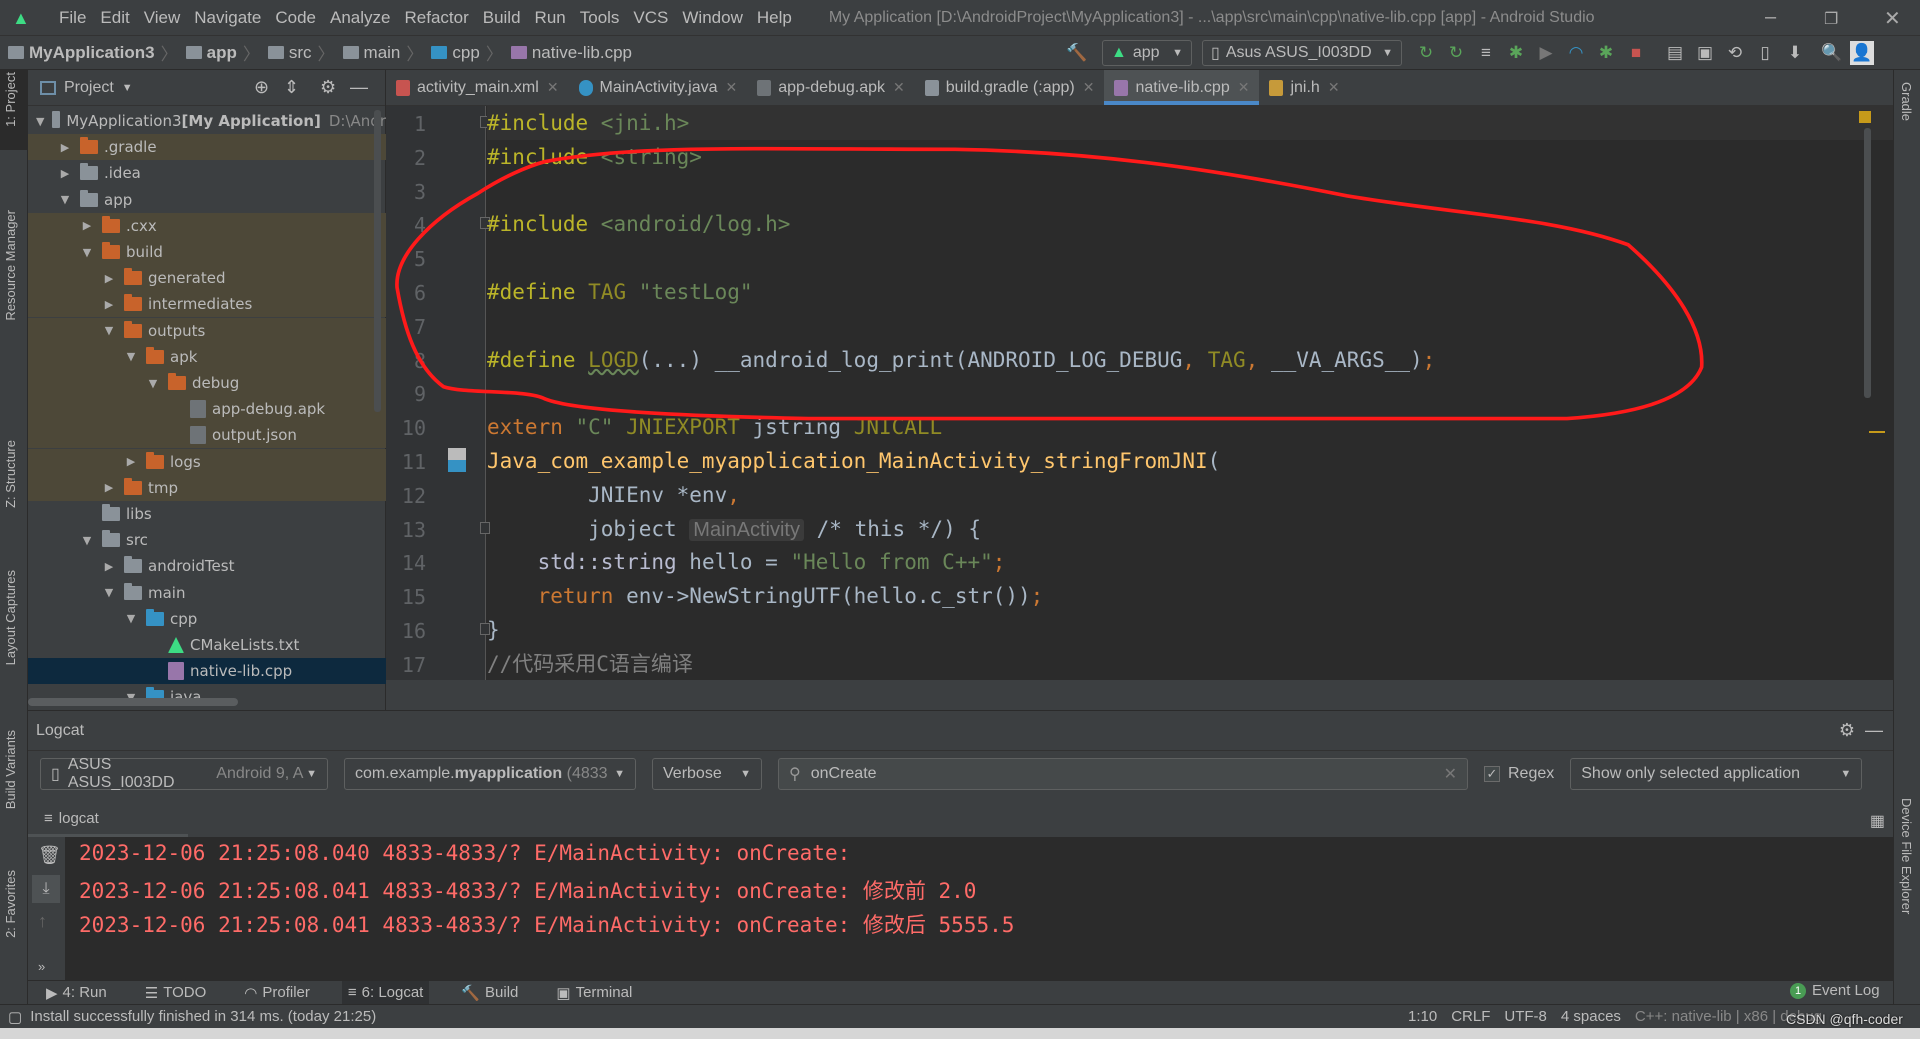 Image resolution: width=1920 pixels, height=1039 pixels. I want to click on editor-tab: app-debug.apk ✕, so click(831, 87).